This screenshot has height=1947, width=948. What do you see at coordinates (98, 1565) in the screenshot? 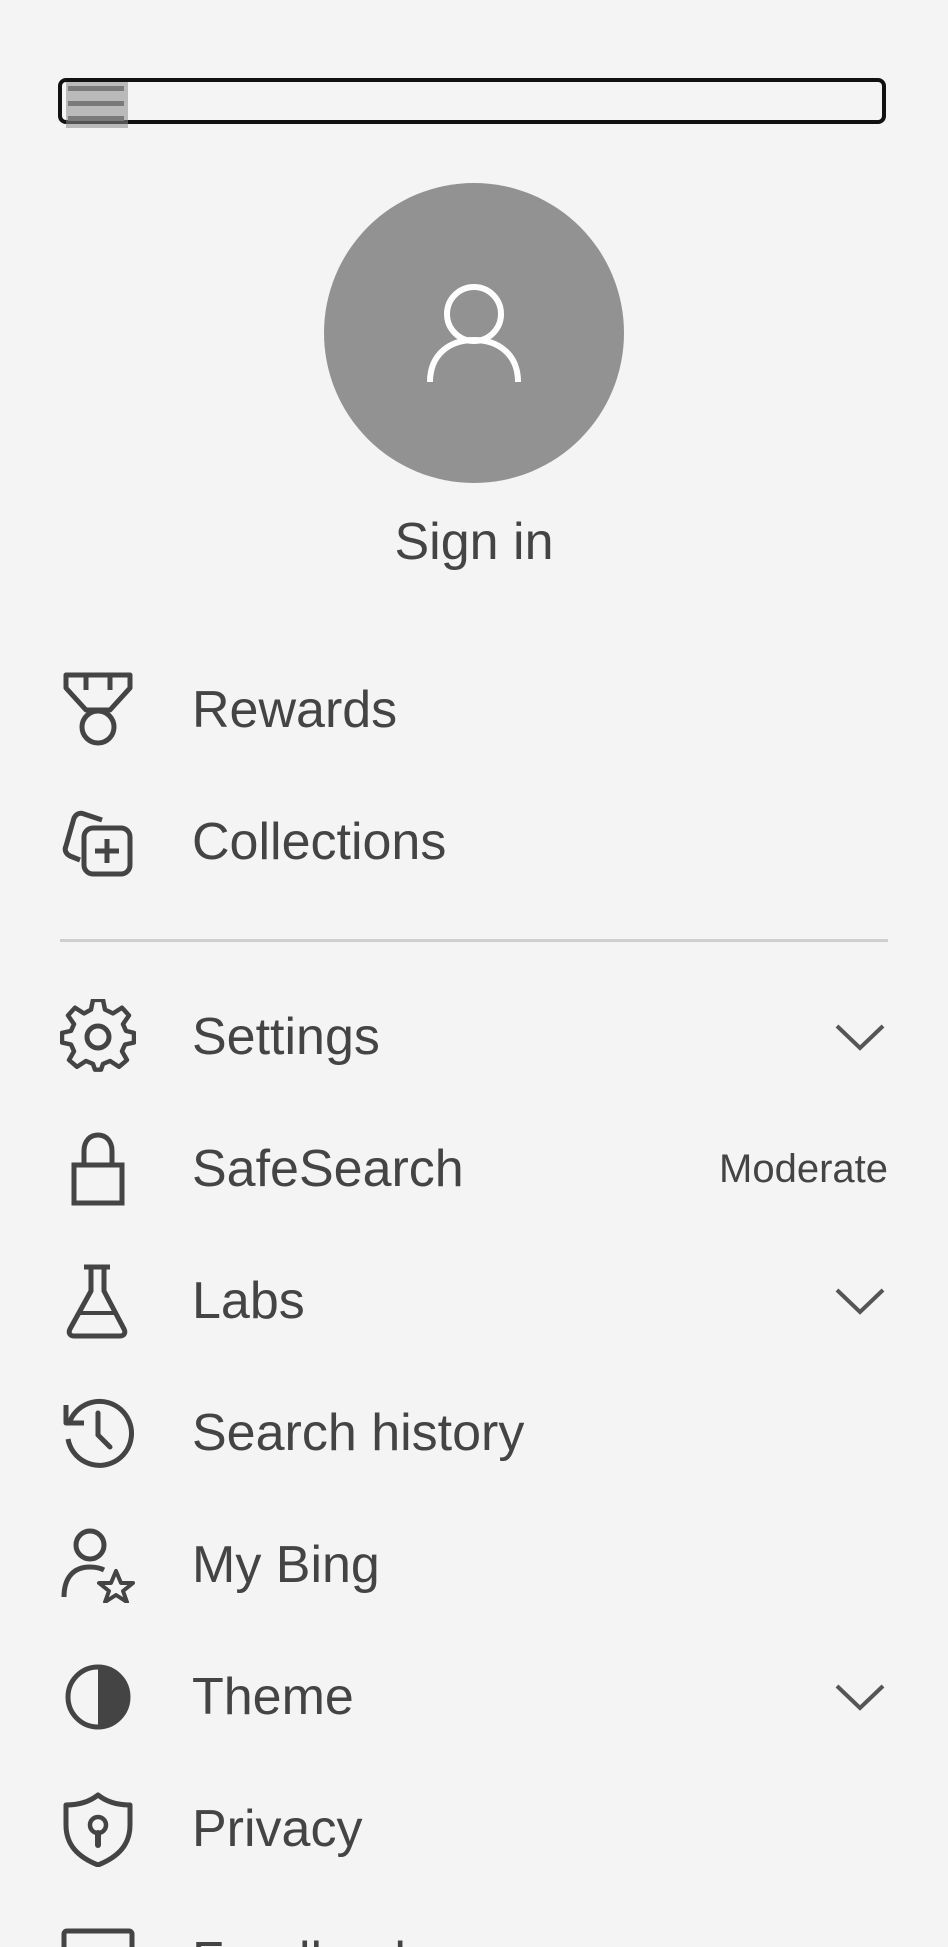
I see `person-star-icon` at bounding box center [98, 1565].